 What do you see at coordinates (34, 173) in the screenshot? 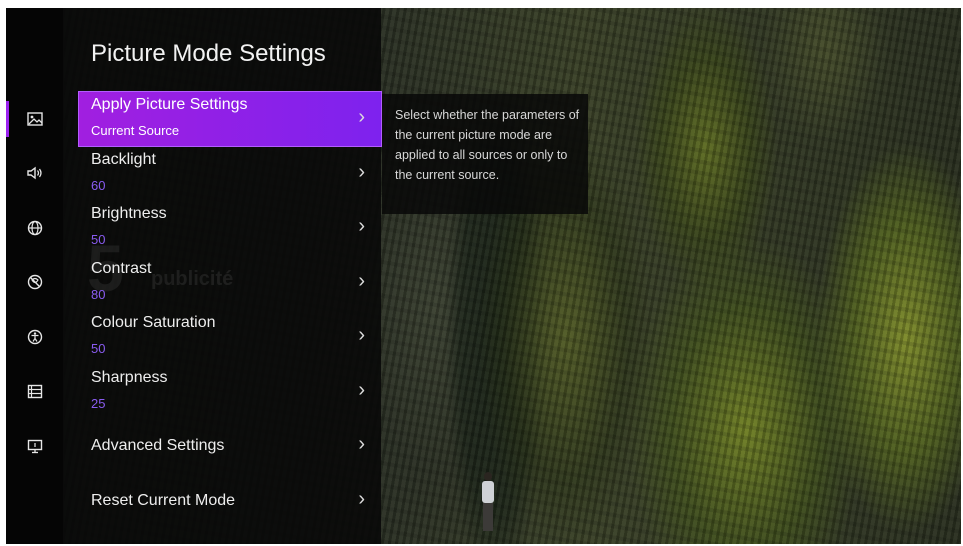
I see `sound-icon` at bounding box center [34, 173].